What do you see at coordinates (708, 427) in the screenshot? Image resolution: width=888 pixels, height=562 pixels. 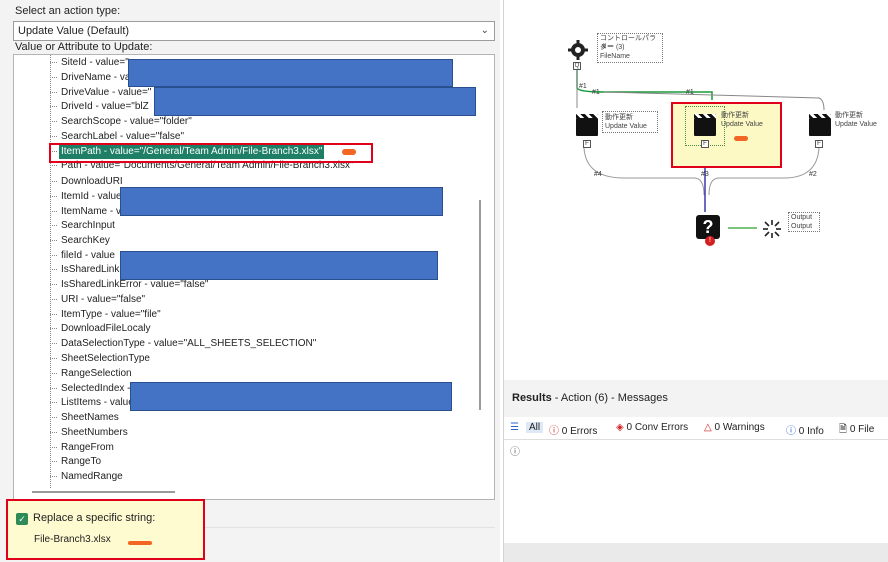 I see `warning-icon: △` at bounding box center [708, 427].